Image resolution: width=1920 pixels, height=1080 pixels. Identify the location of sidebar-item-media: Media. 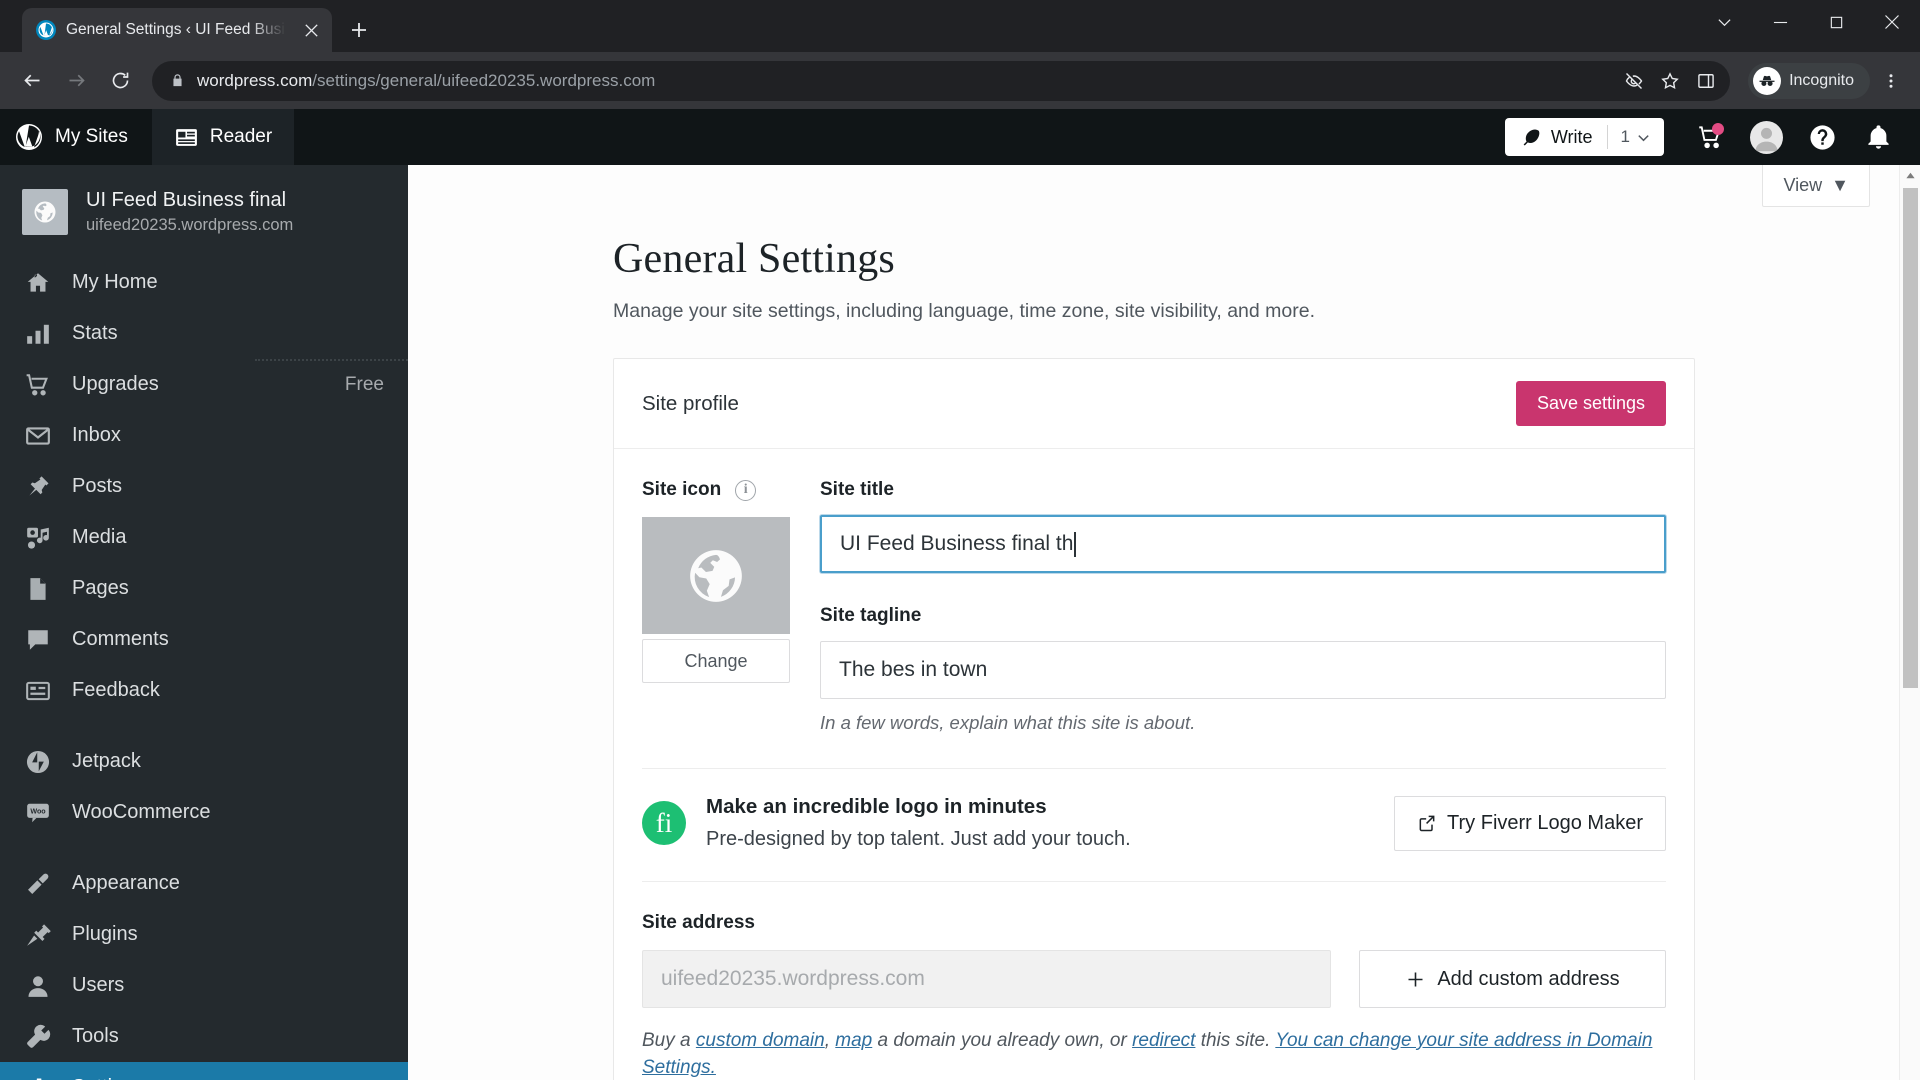
(204, 537).